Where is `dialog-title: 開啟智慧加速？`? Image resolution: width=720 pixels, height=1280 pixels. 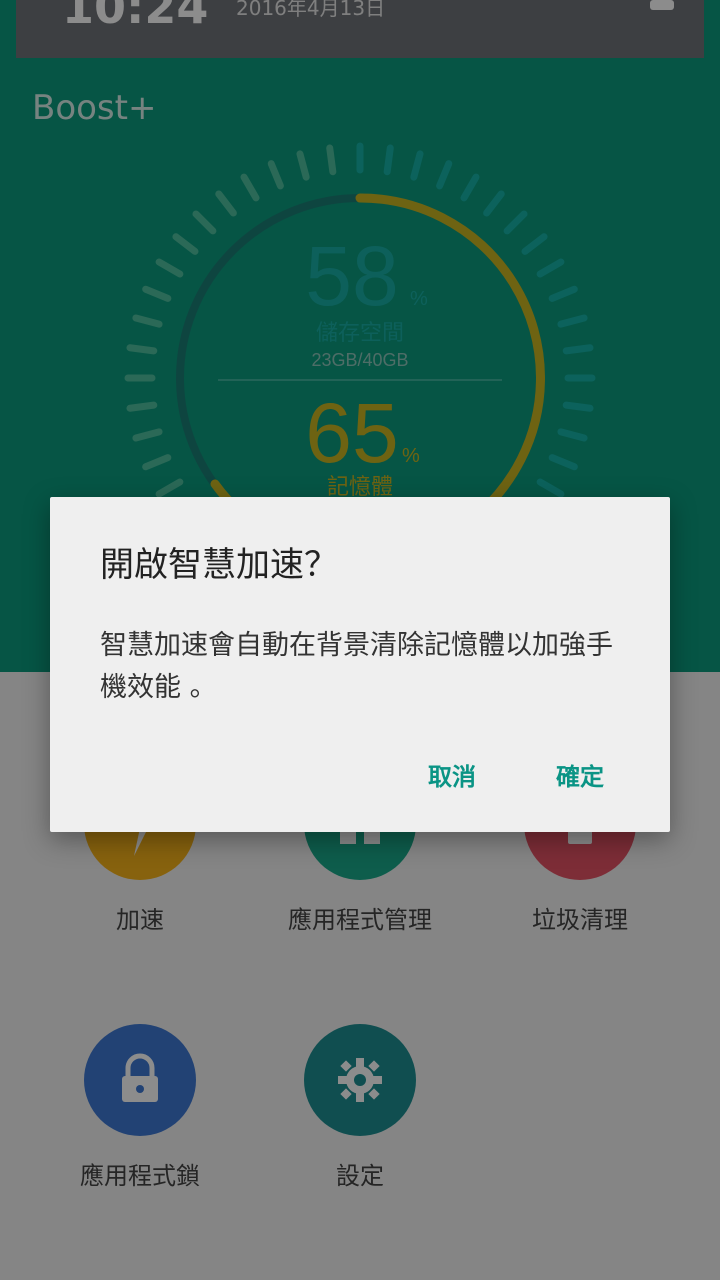 dialog-title: 開啟智慧加速？ is located at coordinates (219, 565).